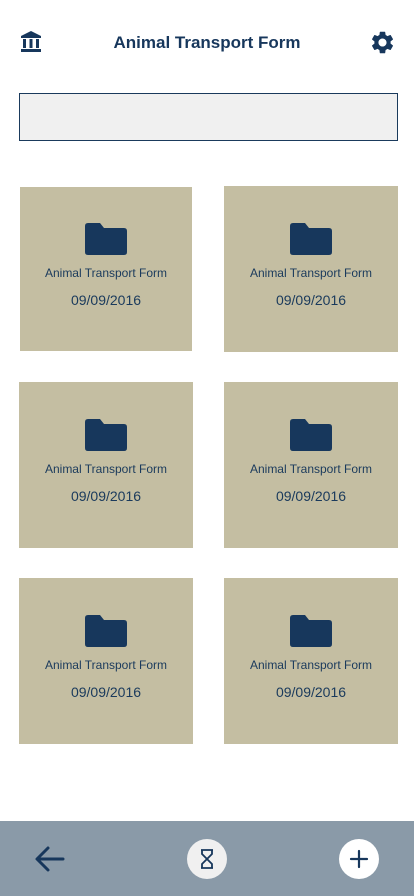 This screenshot has width=414, height=896. I want to click on gear-icon, so click(382, 42).